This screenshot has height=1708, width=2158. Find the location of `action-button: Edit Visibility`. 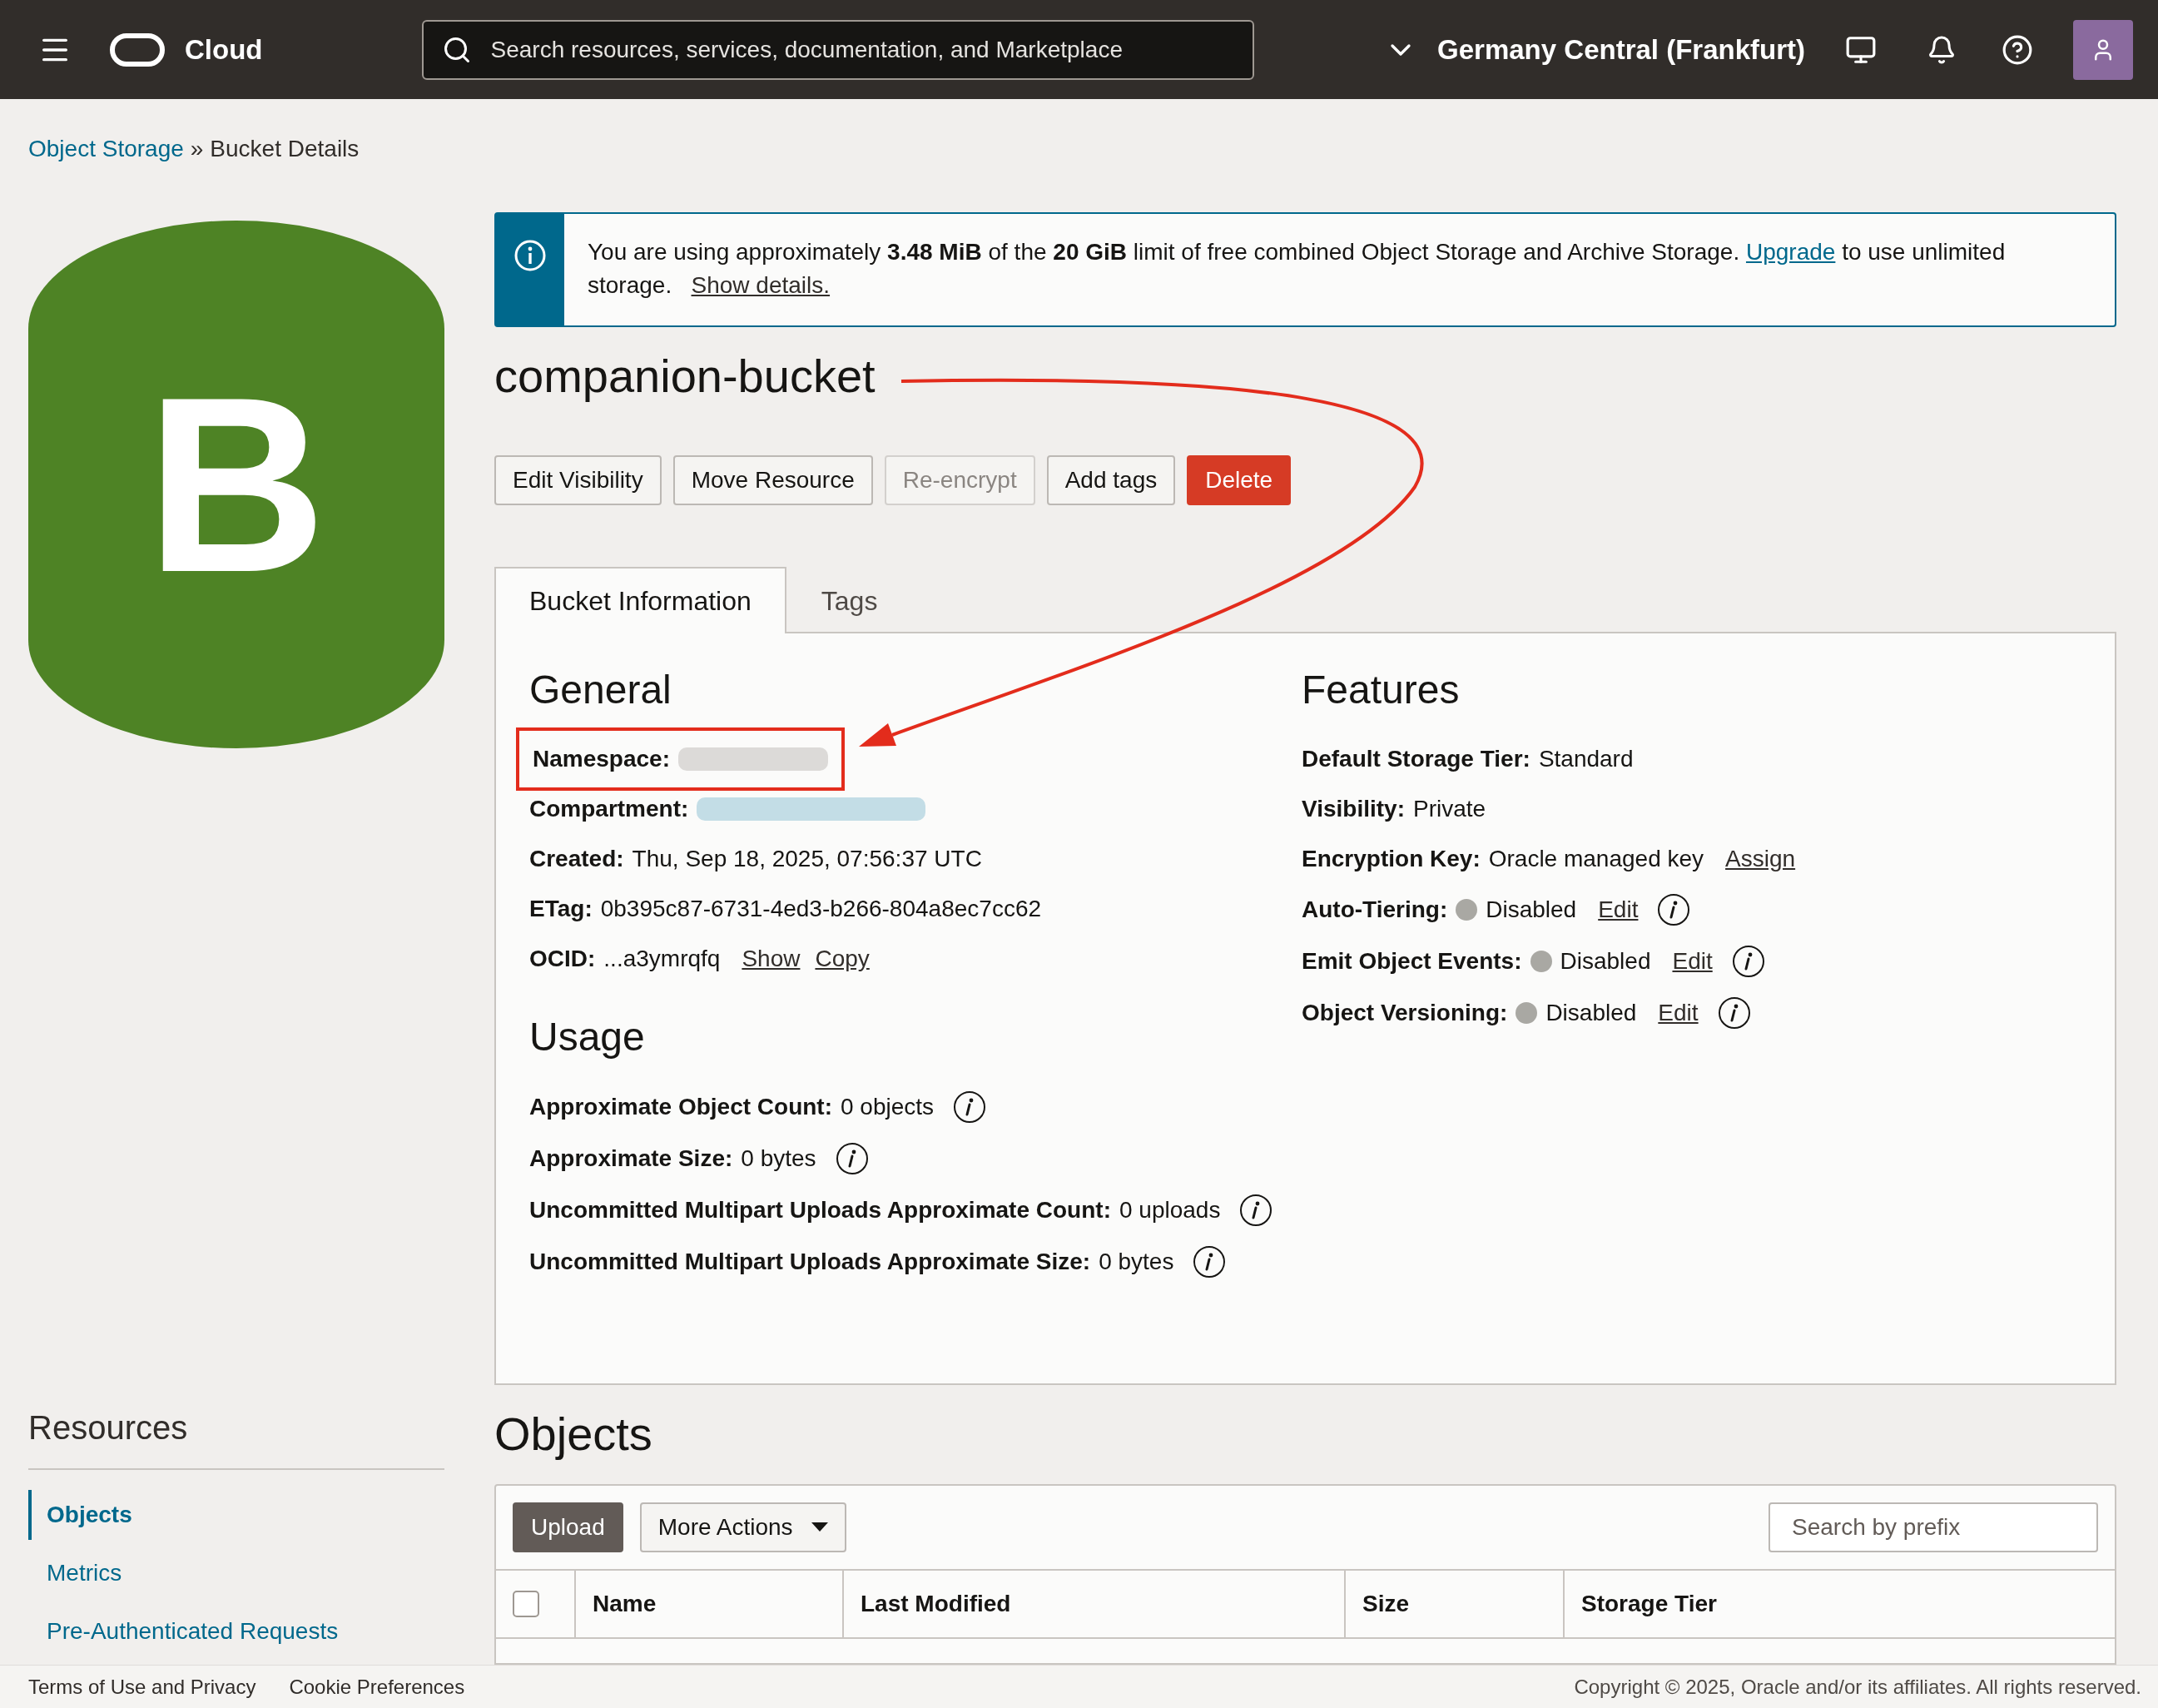

action-button: Edit Visibility is located at coordinates (578, 480).